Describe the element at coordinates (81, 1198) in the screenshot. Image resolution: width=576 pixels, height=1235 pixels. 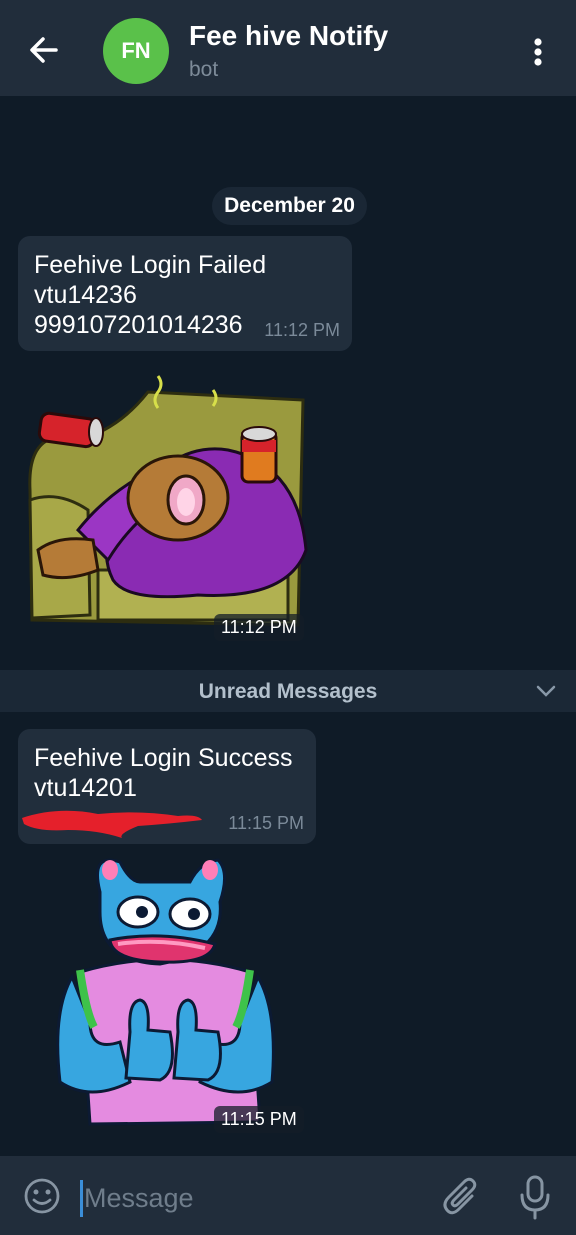
I see `text-cursor` at that location.